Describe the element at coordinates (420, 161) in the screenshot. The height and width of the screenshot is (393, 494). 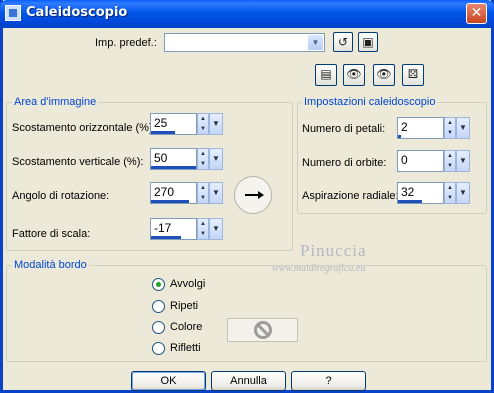
I see `orbits-input: 0` at that location.